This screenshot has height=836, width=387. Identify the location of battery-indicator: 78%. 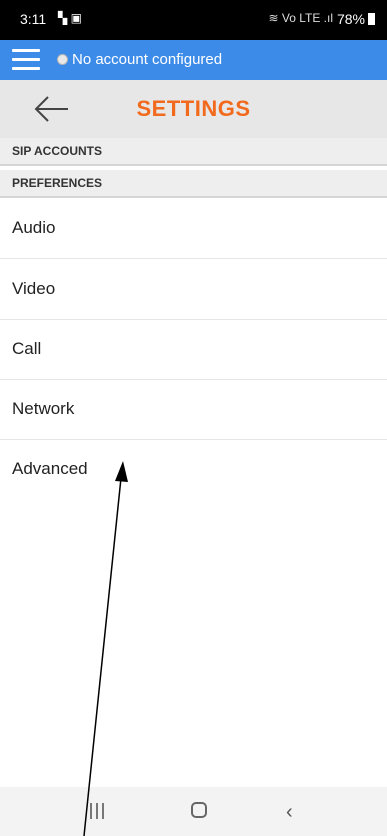
(356, 19).